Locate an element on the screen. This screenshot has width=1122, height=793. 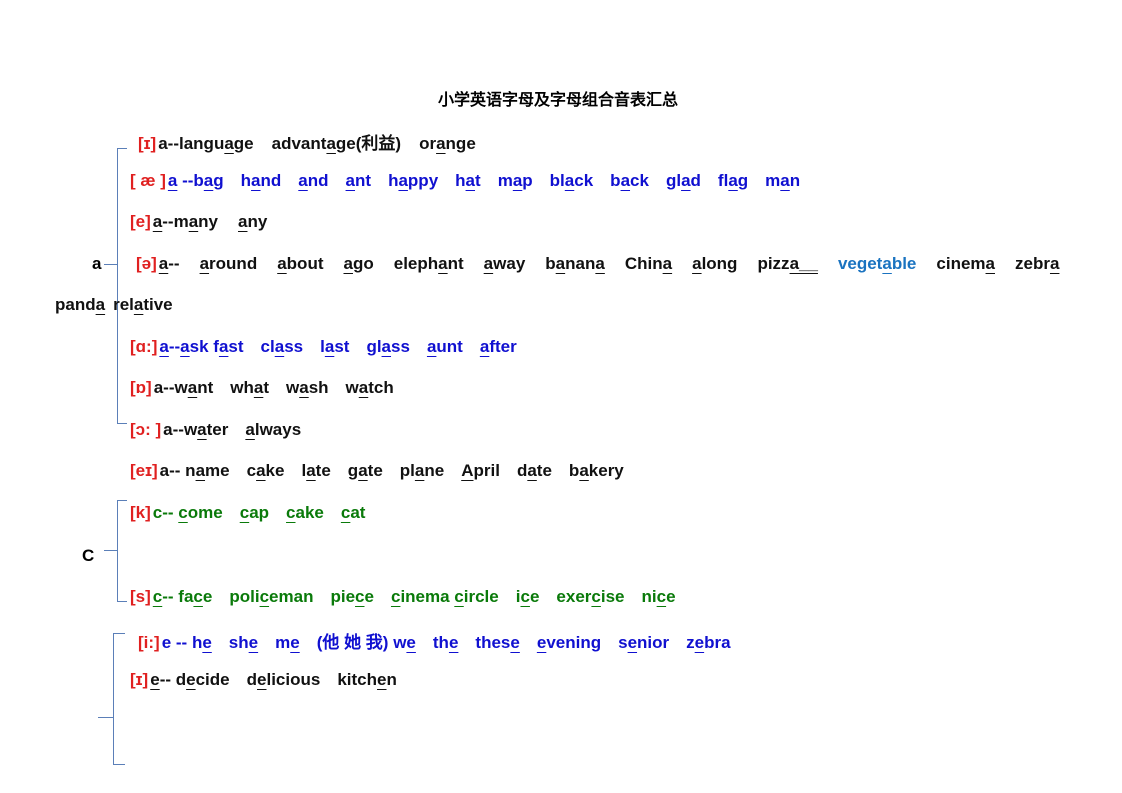
word-part: pie is located at coordinates (343, 596).